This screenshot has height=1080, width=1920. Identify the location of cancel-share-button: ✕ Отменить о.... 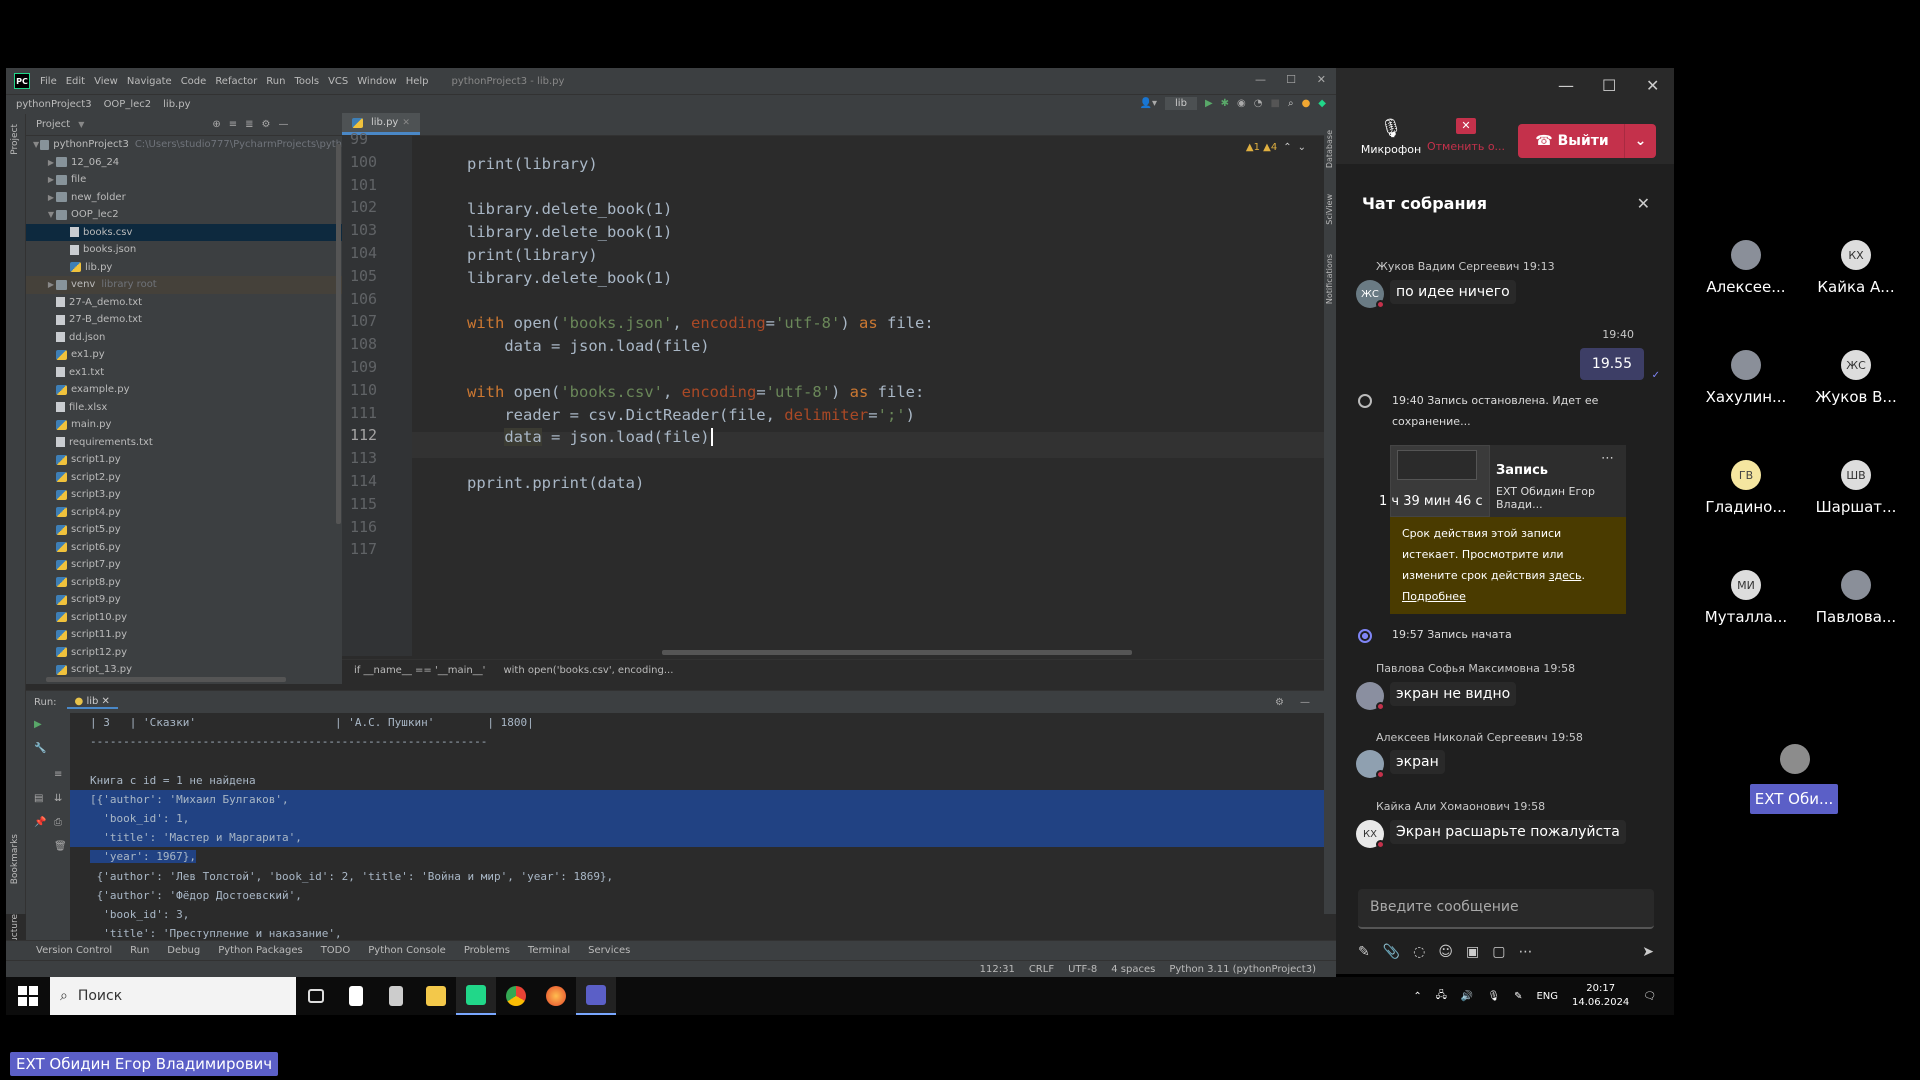
(1466, 135).